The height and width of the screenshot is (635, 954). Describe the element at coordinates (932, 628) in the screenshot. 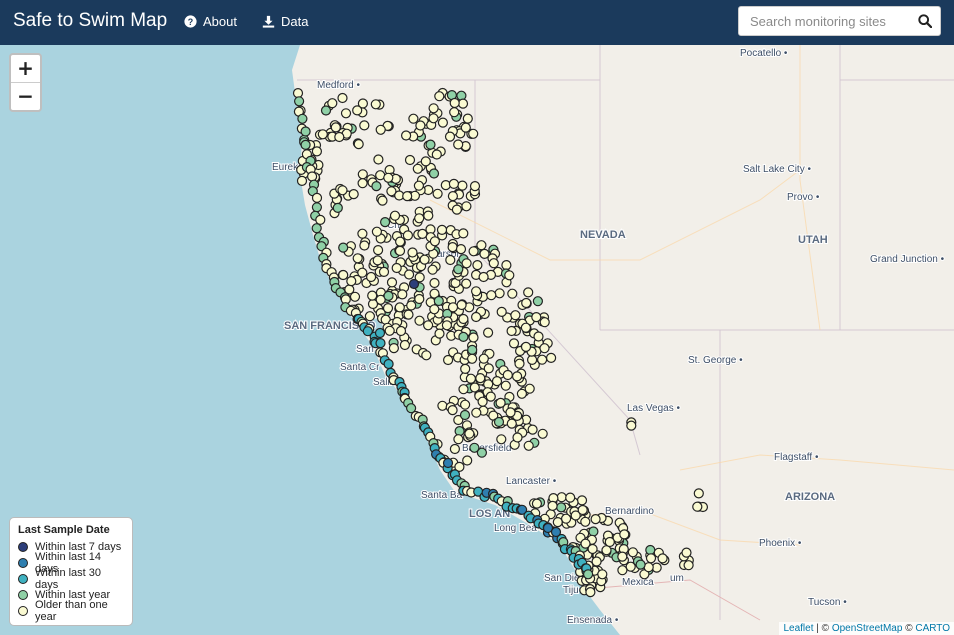

I see `carto-link: CARTO` at that location.